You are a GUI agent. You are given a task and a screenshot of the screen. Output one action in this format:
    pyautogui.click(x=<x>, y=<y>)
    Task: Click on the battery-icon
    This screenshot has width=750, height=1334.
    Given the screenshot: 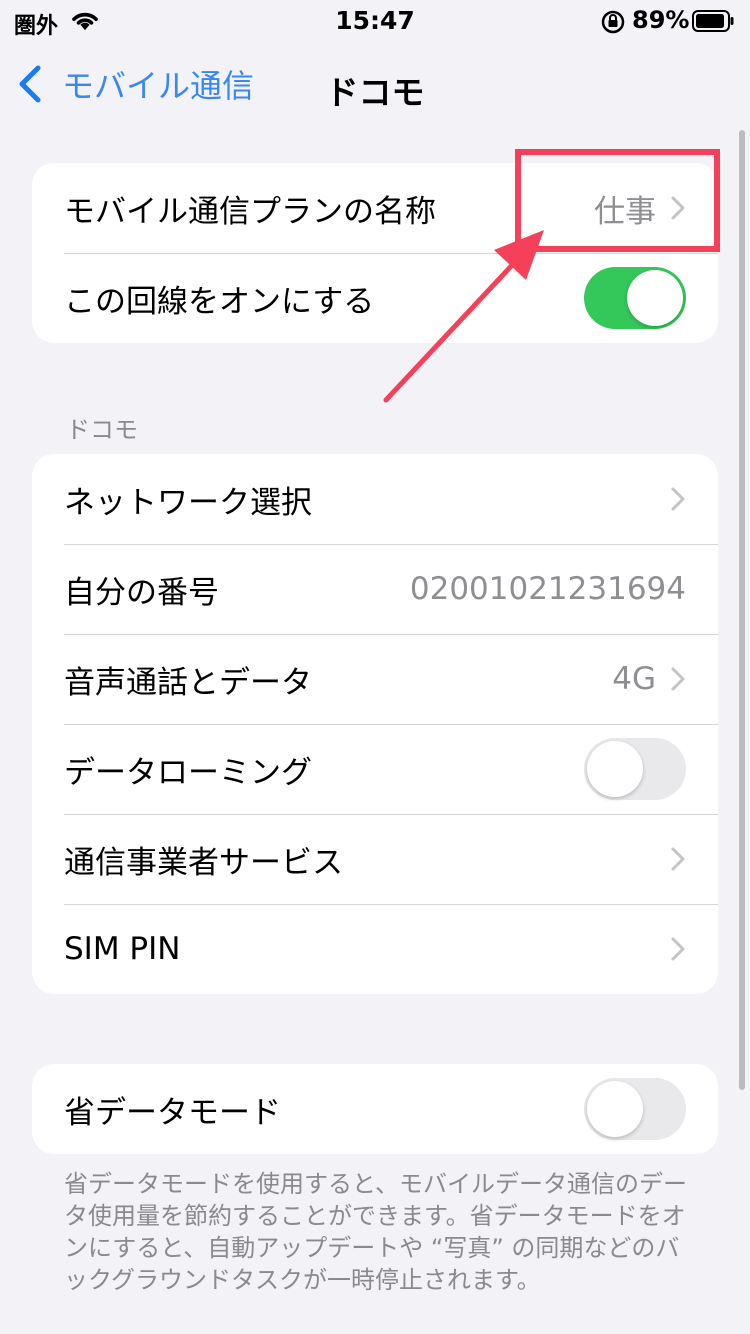 What is the action you would take?
    pyautogui.click(x=713, y=21)
    